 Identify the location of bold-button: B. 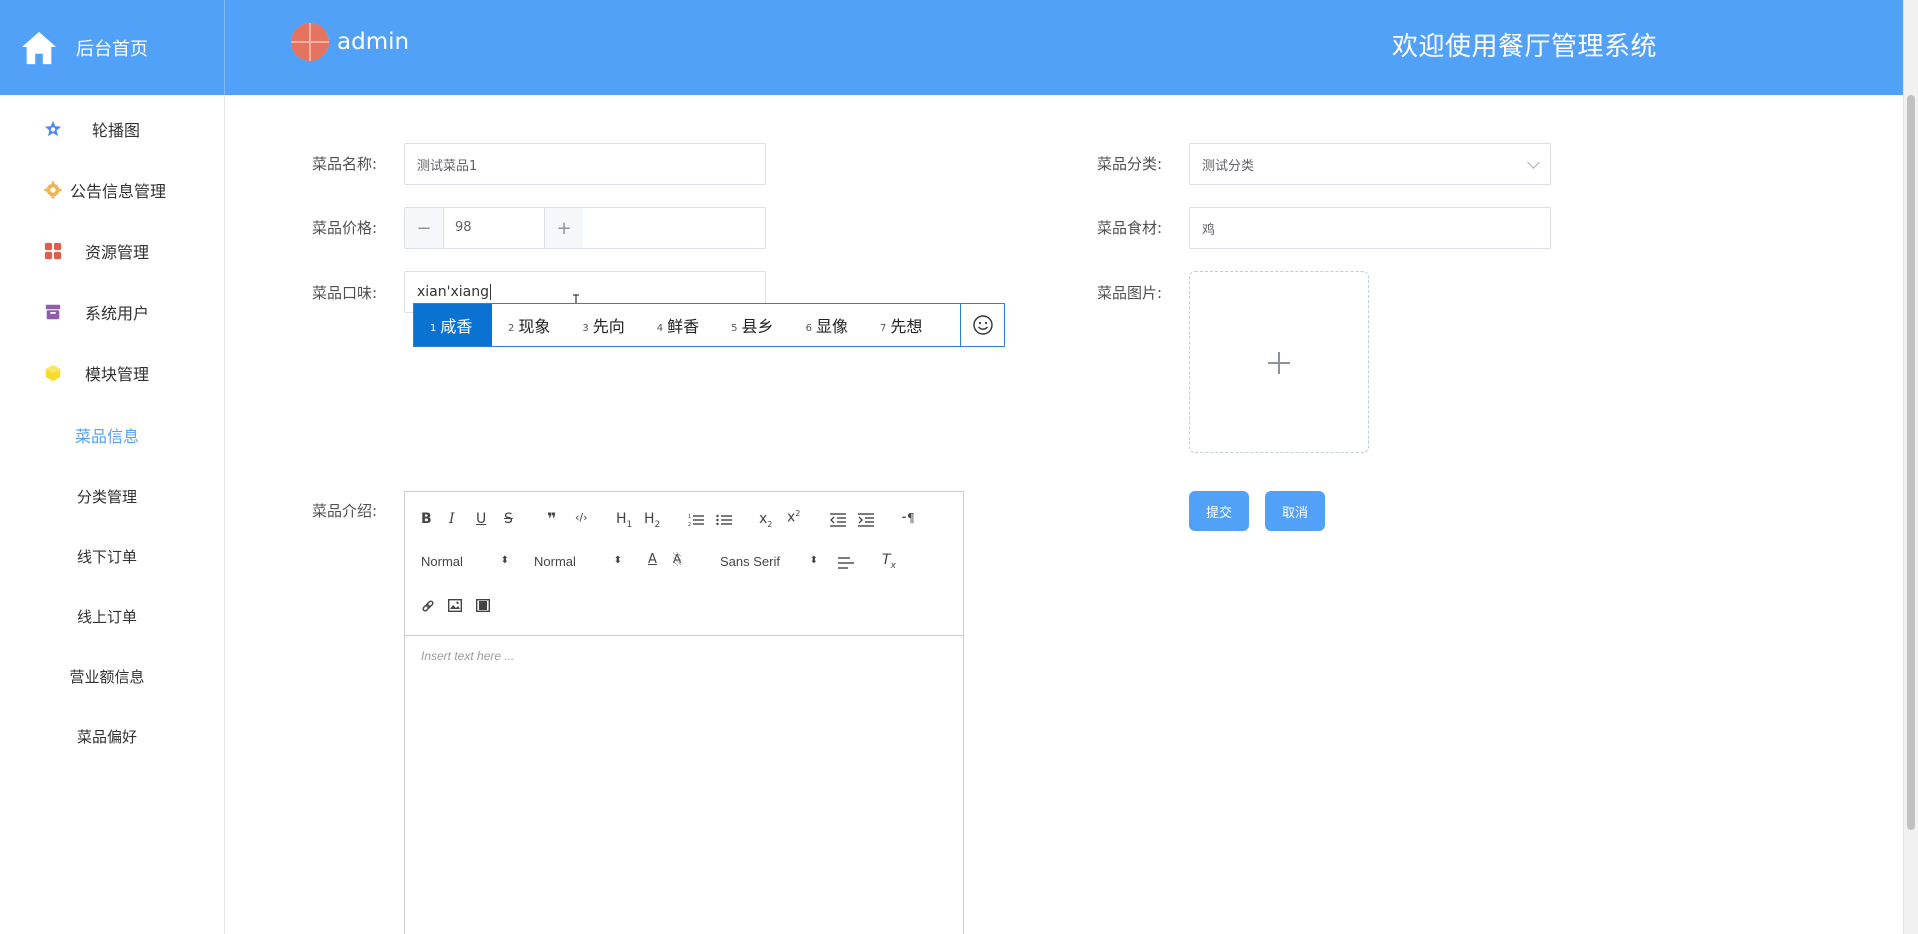
(426, 519).